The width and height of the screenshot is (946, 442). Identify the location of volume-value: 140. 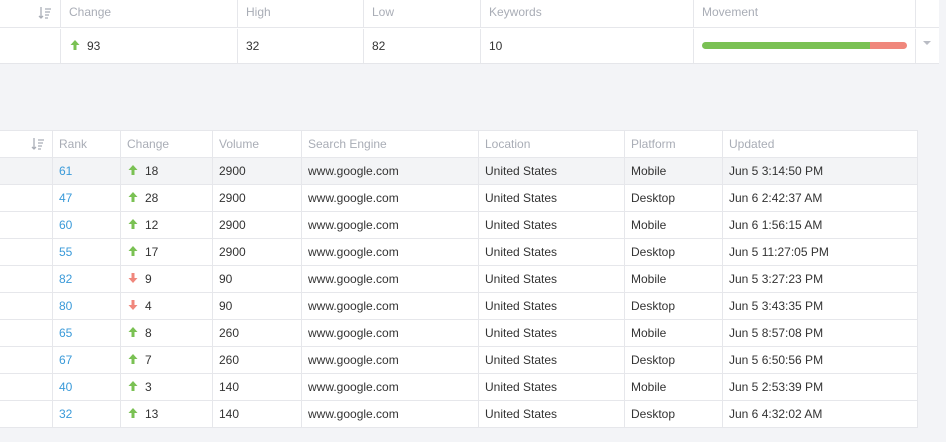
(229, 387).